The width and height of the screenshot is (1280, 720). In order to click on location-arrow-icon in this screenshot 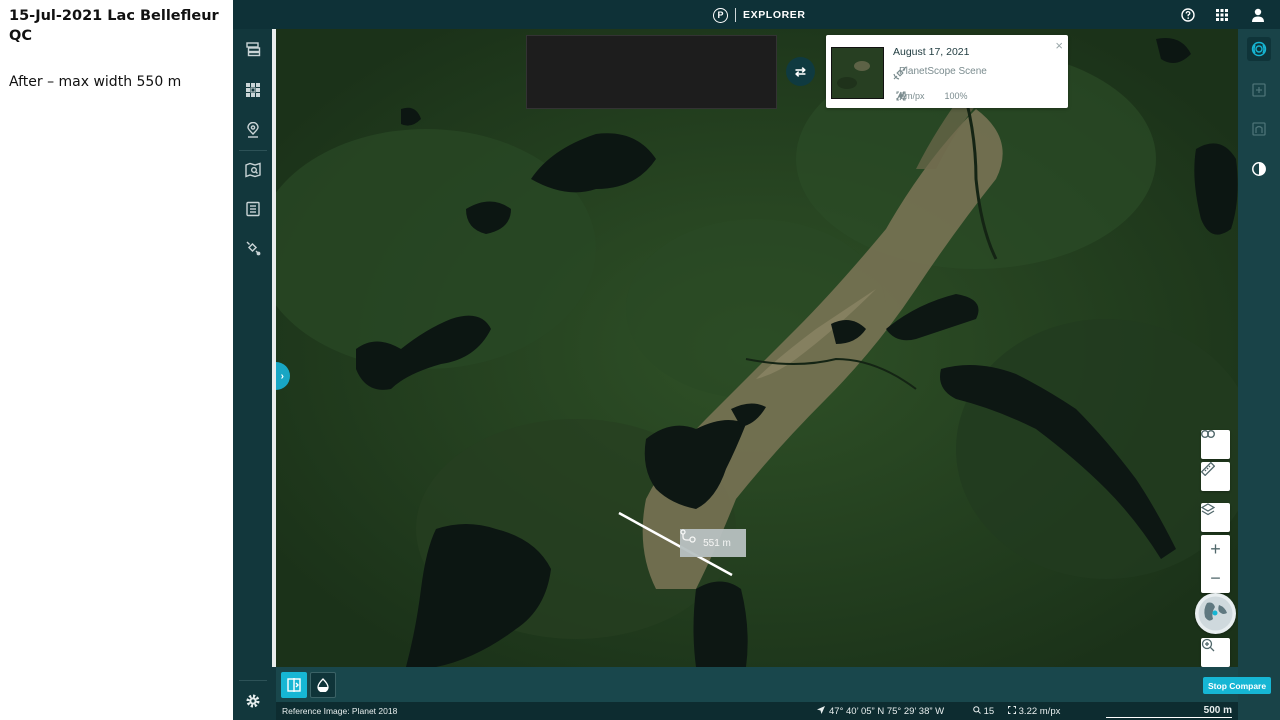, I will do `click(821, 711)`.